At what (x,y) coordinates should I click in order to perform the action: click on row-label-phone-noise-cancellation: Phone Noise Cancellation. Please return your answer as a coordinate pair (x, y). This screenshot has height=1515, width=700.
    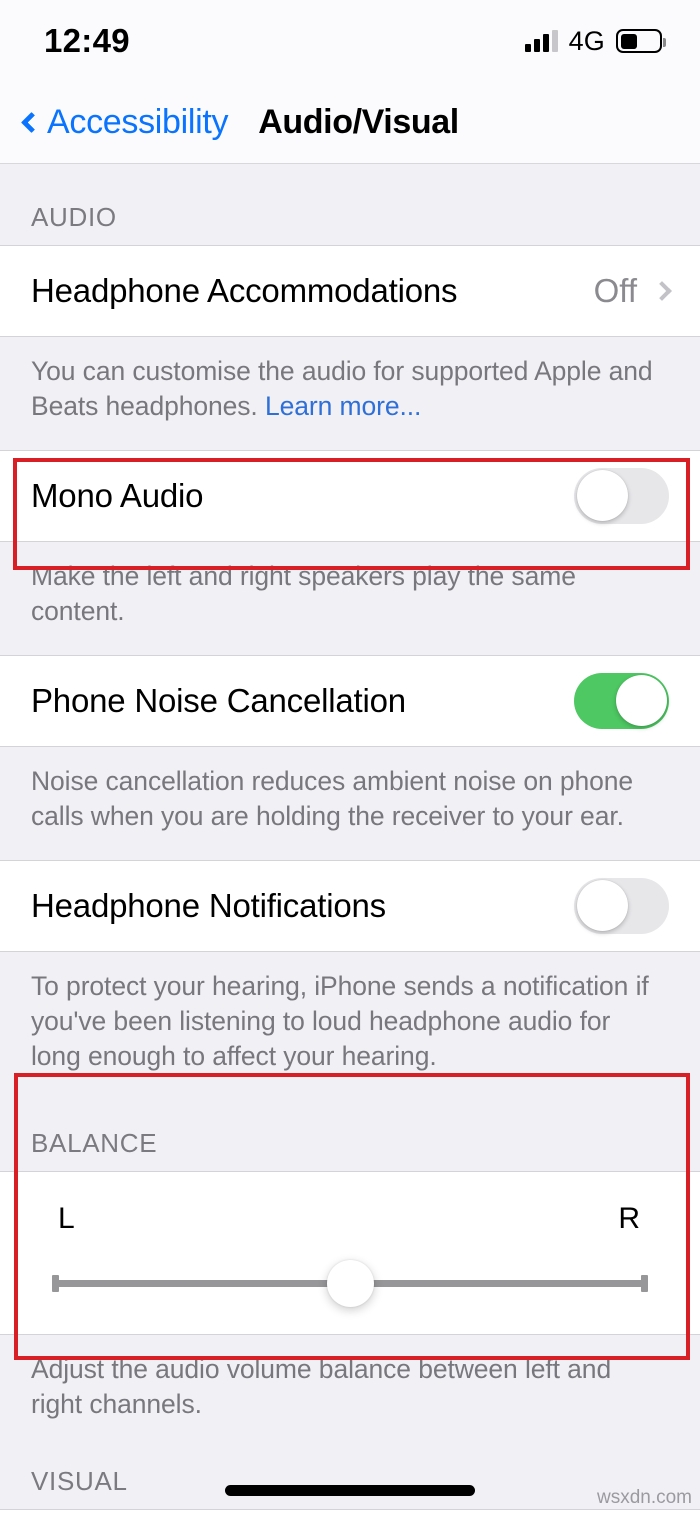
    Looking at the image, I should click on (218, 700).